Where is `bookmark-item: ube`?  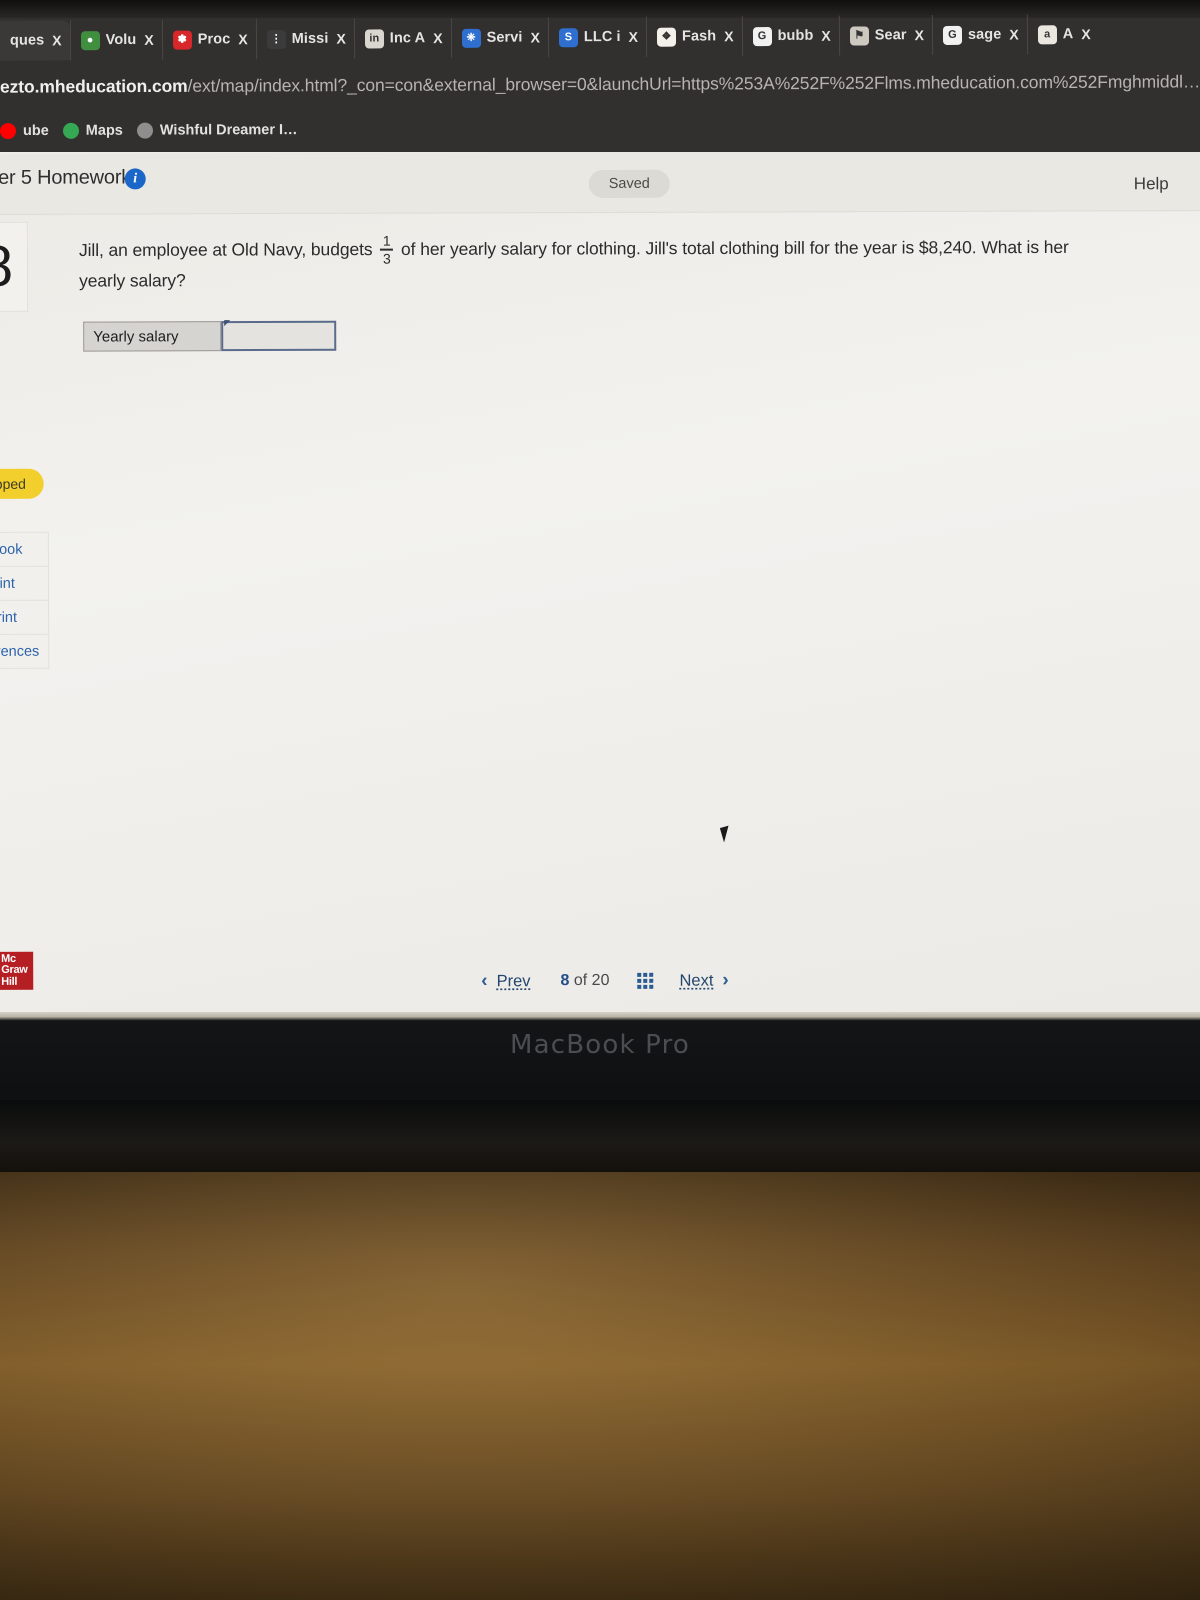 bookmark-item: ube is located at coordinates (24, 131).